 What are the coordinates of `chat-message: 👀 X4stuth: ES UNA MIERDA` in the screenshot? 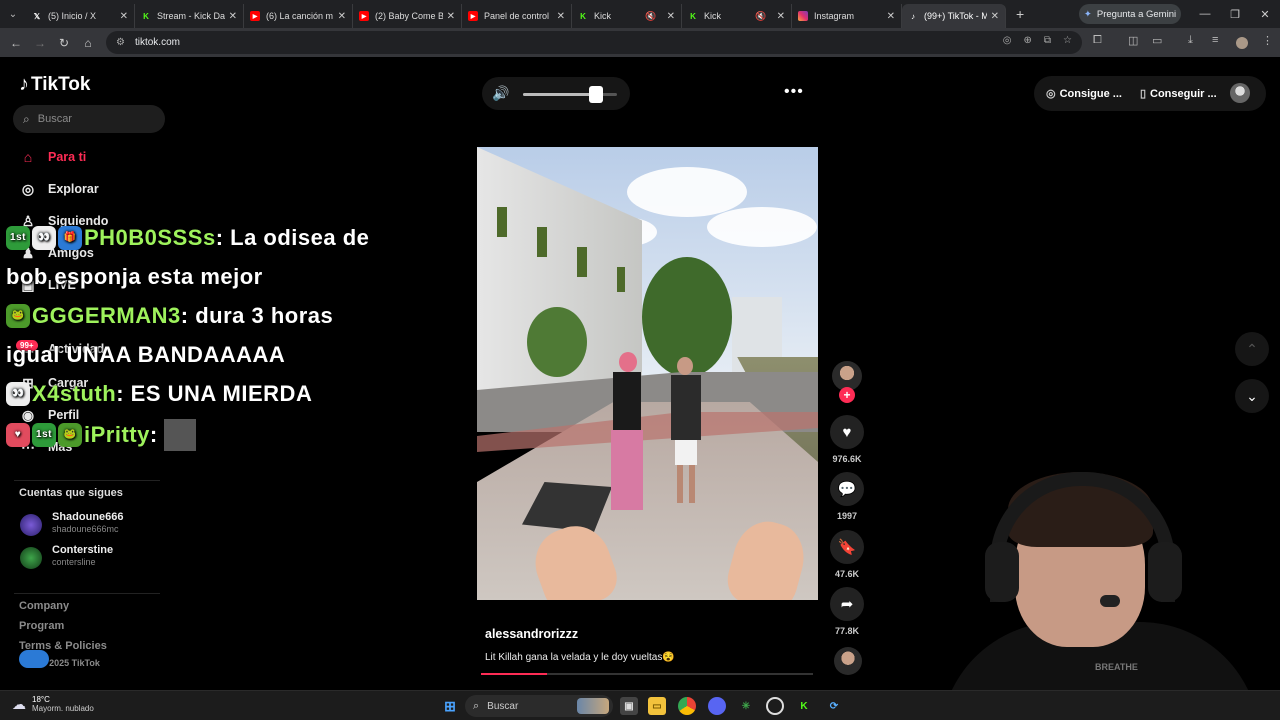 It's located at (159, 394).